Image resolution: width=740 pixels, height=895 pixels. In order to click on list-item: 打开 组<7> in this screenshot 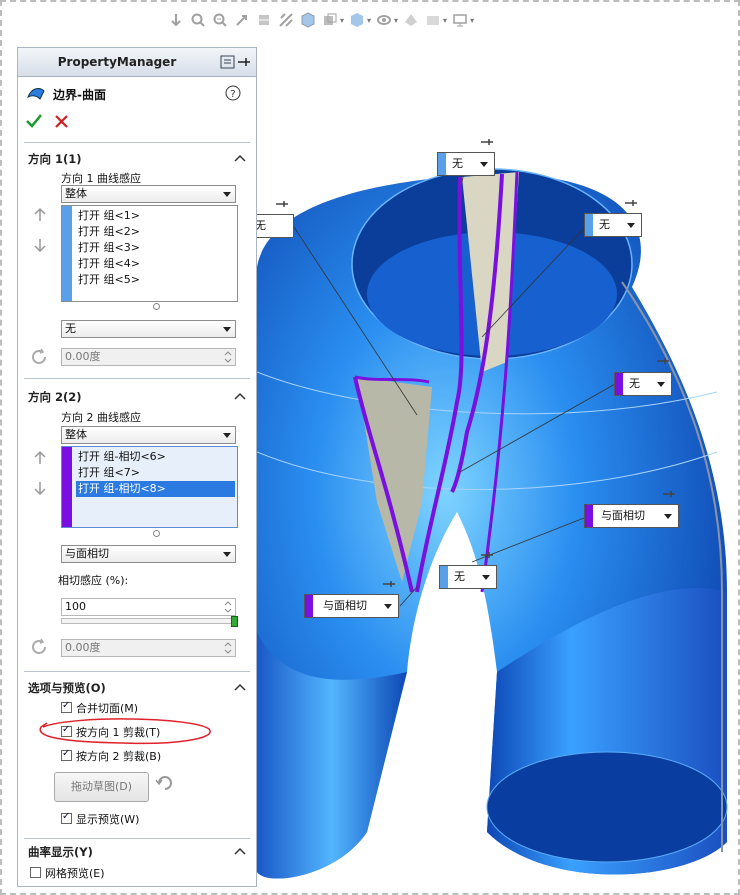, I will do `click(155, 473)`.